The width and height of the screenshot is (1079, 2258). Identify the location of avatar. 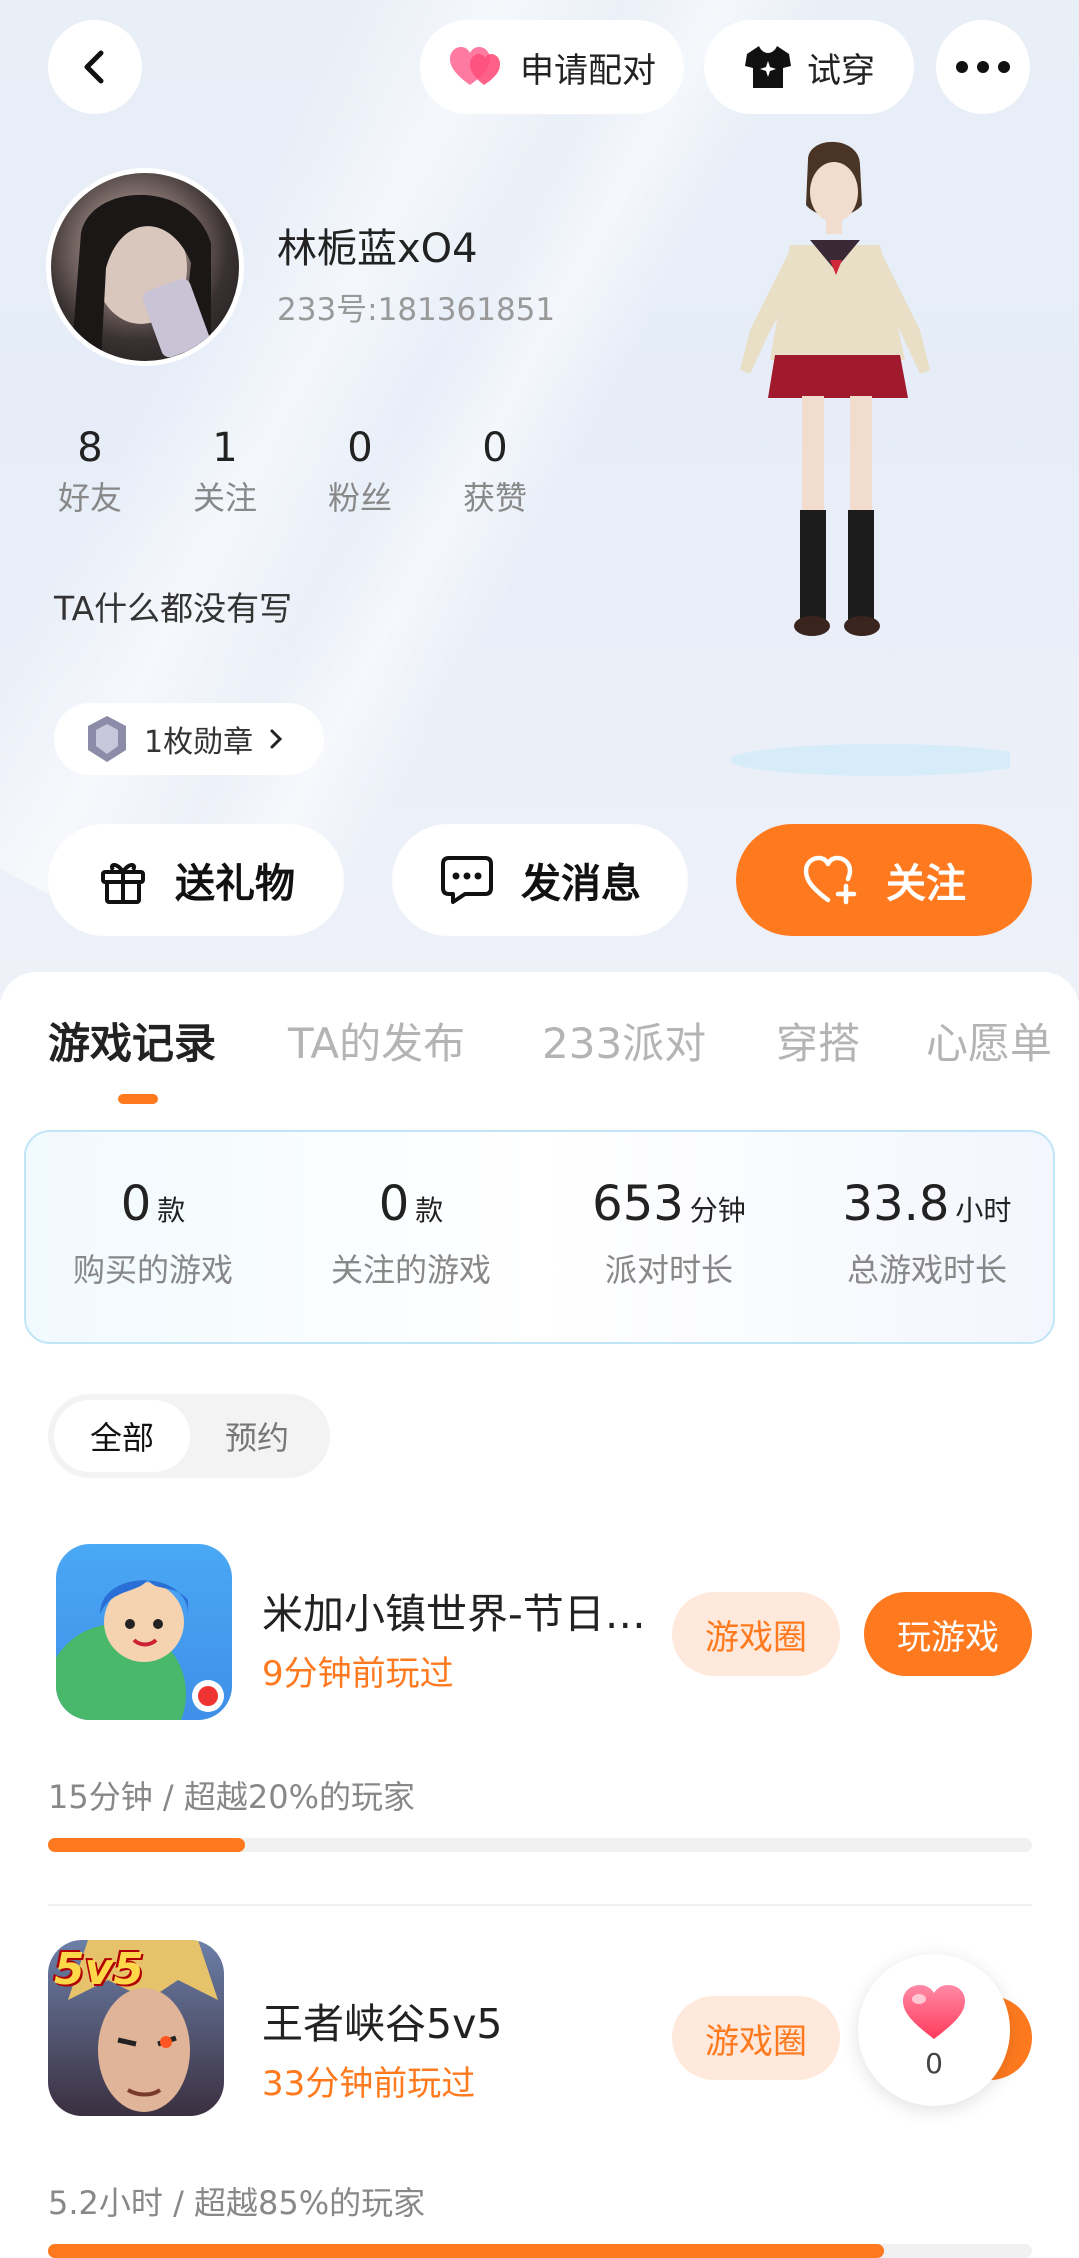
(145, 267).